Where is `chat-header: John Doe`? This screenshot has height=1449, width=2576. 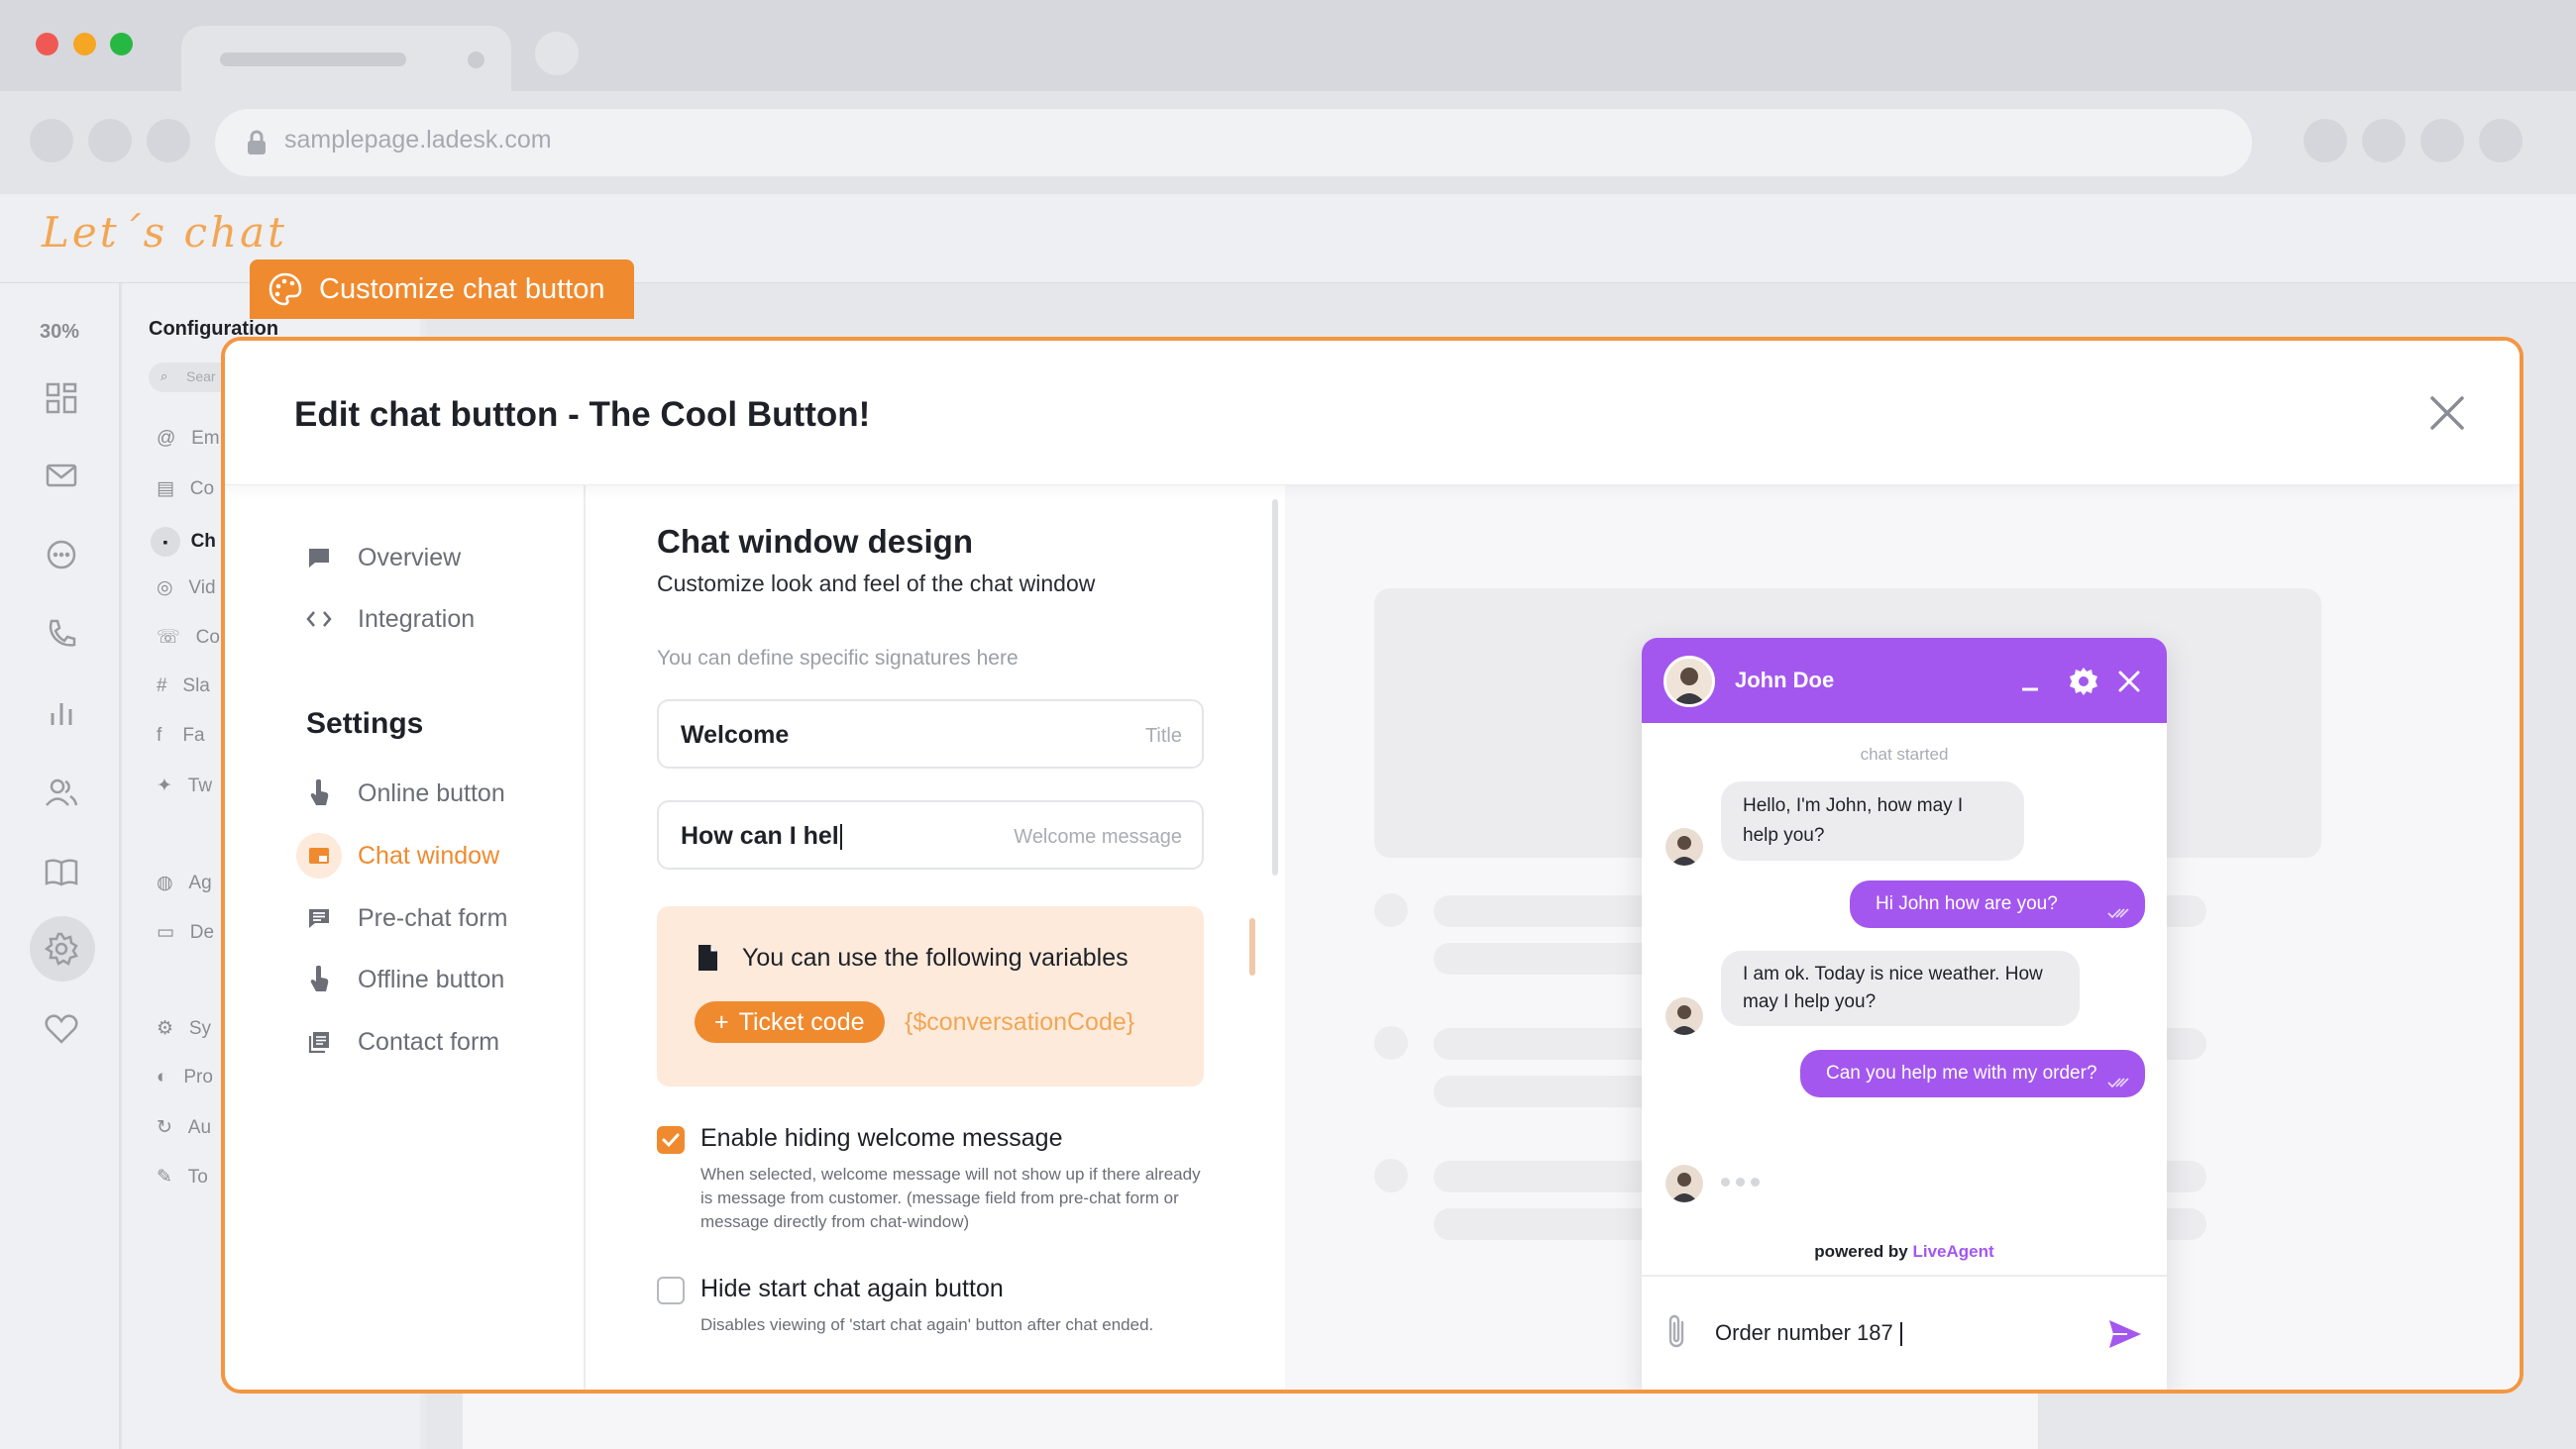 chat-header: John Doe is located at coordinates (1904, 680).